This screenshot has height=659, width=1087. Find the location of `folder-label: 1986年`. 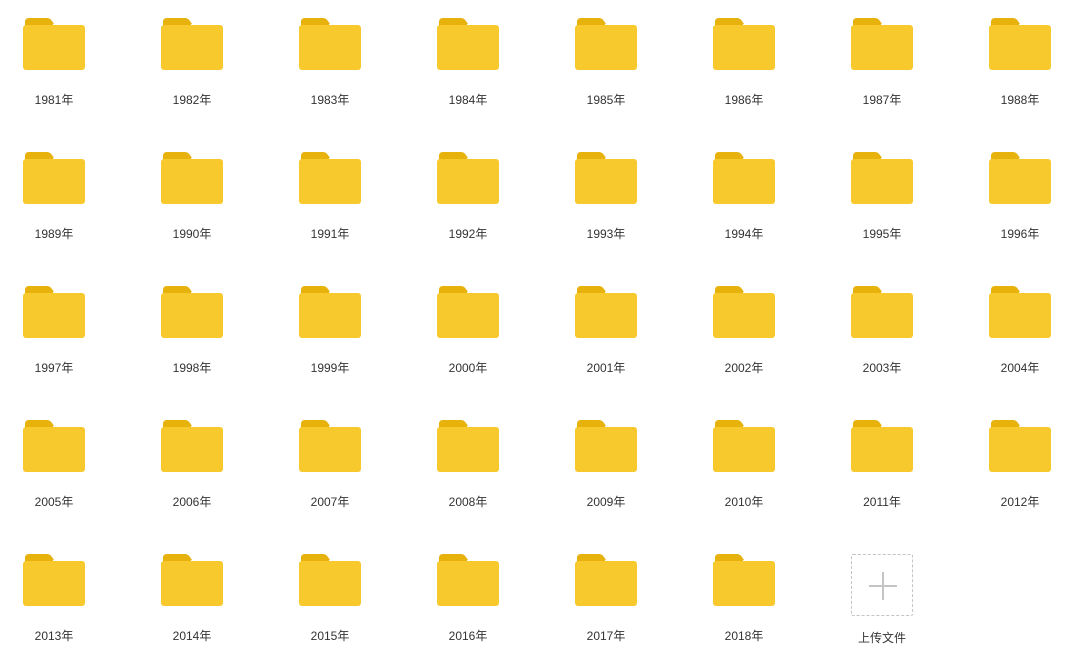

folder-label: 1986年 is located at coordinates (744, 100).